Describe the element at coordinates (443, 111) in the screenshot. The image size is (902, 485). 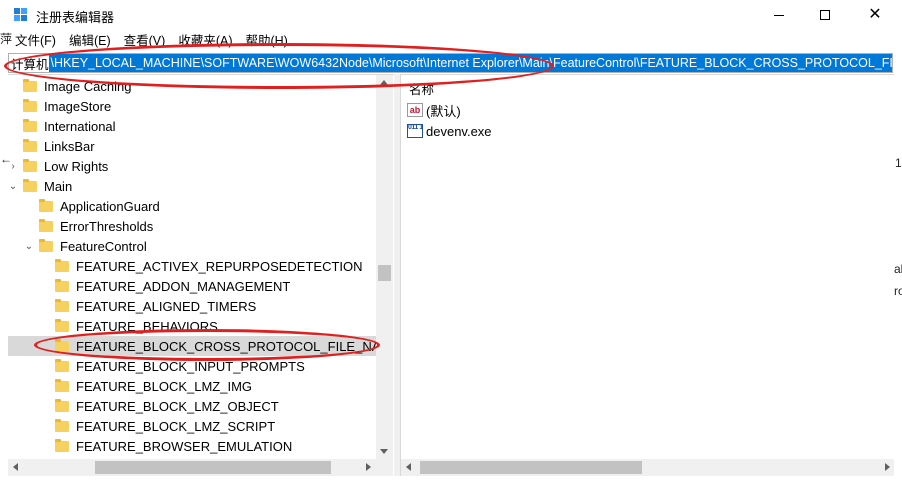
I see `value-name: (默认)` at that location.